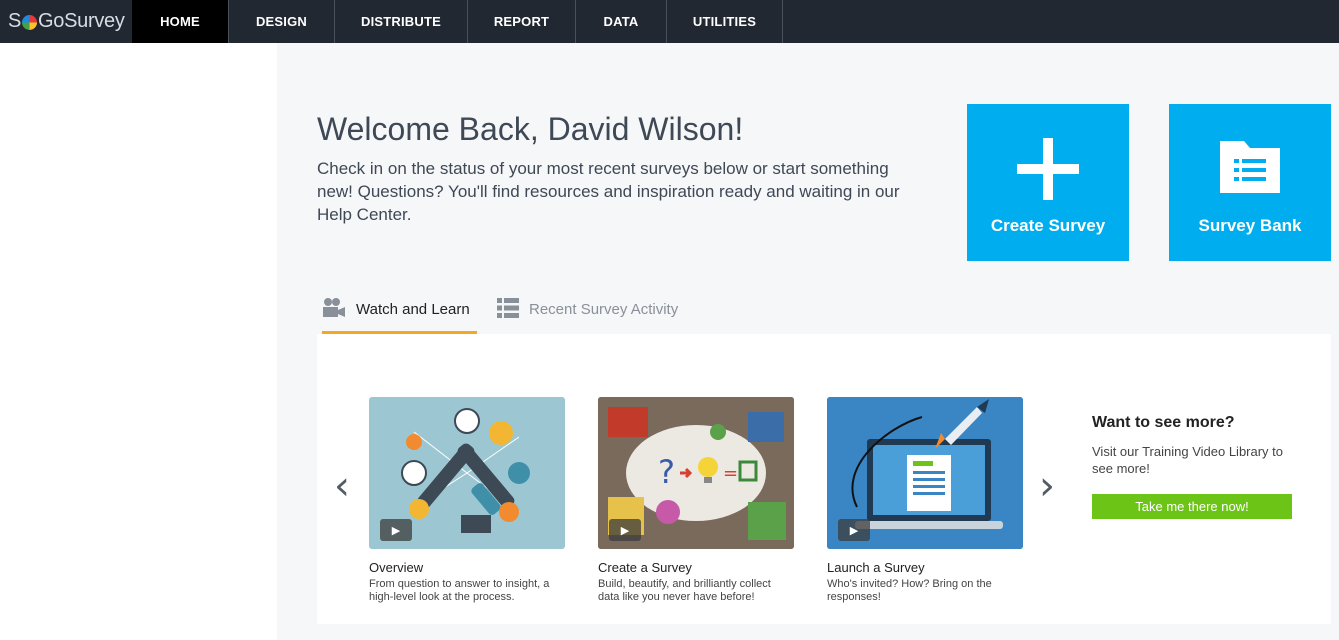 This screenshot has width=1339, height=640. Describe the element at coordinates (1250, 225) in the screenshot. I see `survey-bank-label: Survey Bank` at that location.